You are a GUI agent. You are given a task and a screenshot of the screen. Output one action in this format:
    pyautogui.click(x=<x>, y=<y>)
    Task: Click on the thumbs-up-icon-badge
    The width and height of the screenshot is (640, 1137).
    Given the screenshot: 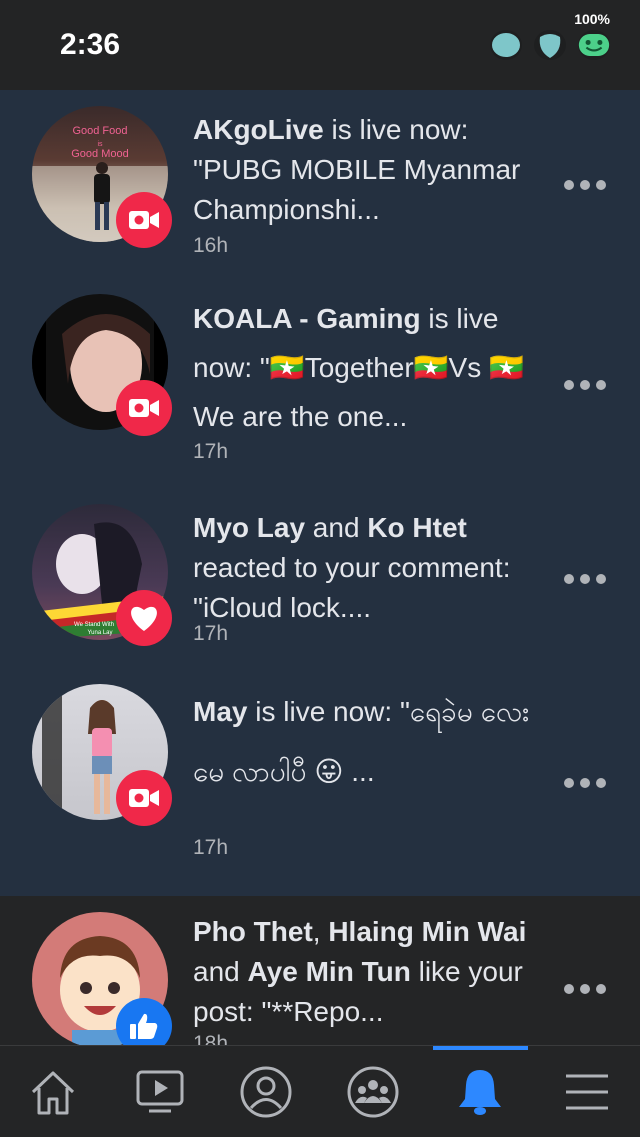 What is the action you would take?
    pyautogui.click(x=144, y=1021)
    